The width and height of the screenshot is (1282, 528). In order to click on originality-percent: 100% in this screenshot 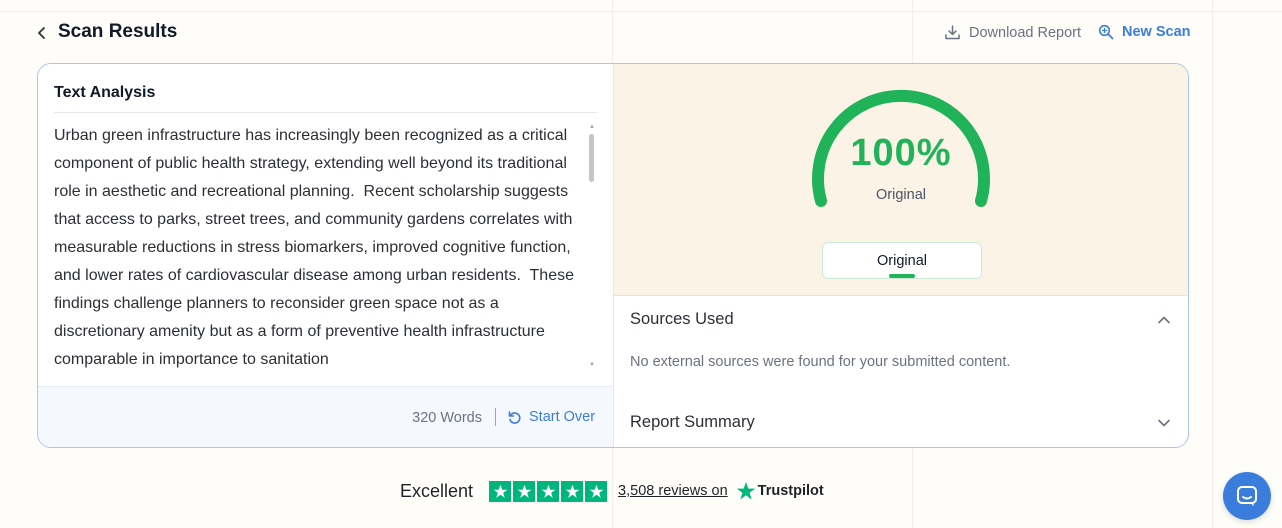, I will do `click(901, 153)`.